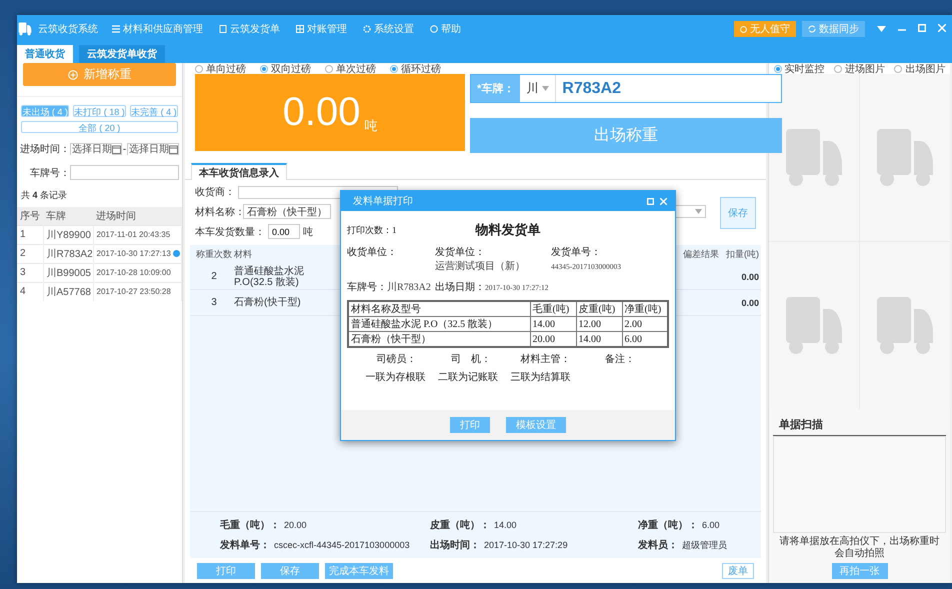 This screenshot has height=589, width=952. I want to click on section-tab: 本车收货信息录入, so click(239, 171).